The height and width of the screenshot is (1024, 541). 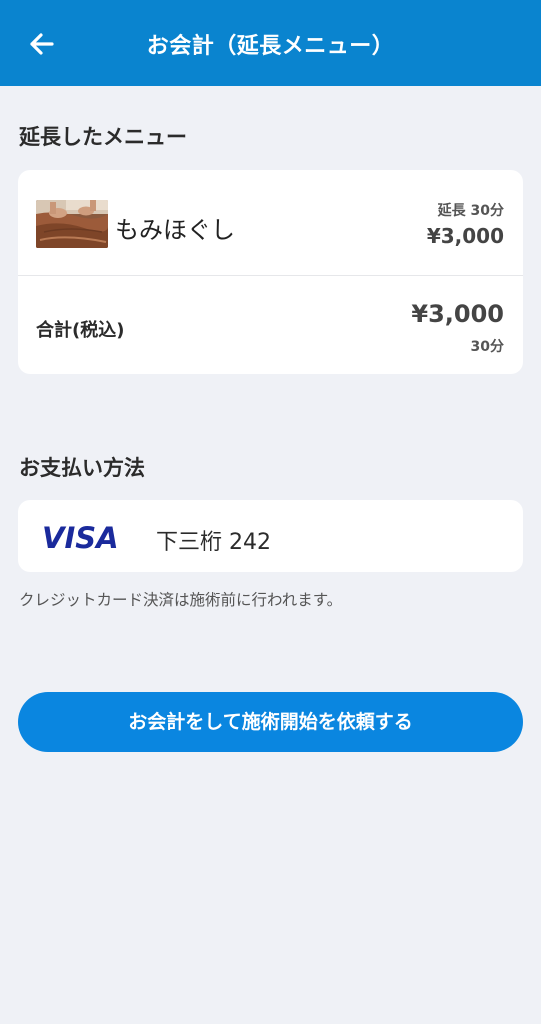 What do you see at coordinates (175, 230) in the screenshot?
I see `menu-item-name: もみほぐし` at bounding box center [175, 230].